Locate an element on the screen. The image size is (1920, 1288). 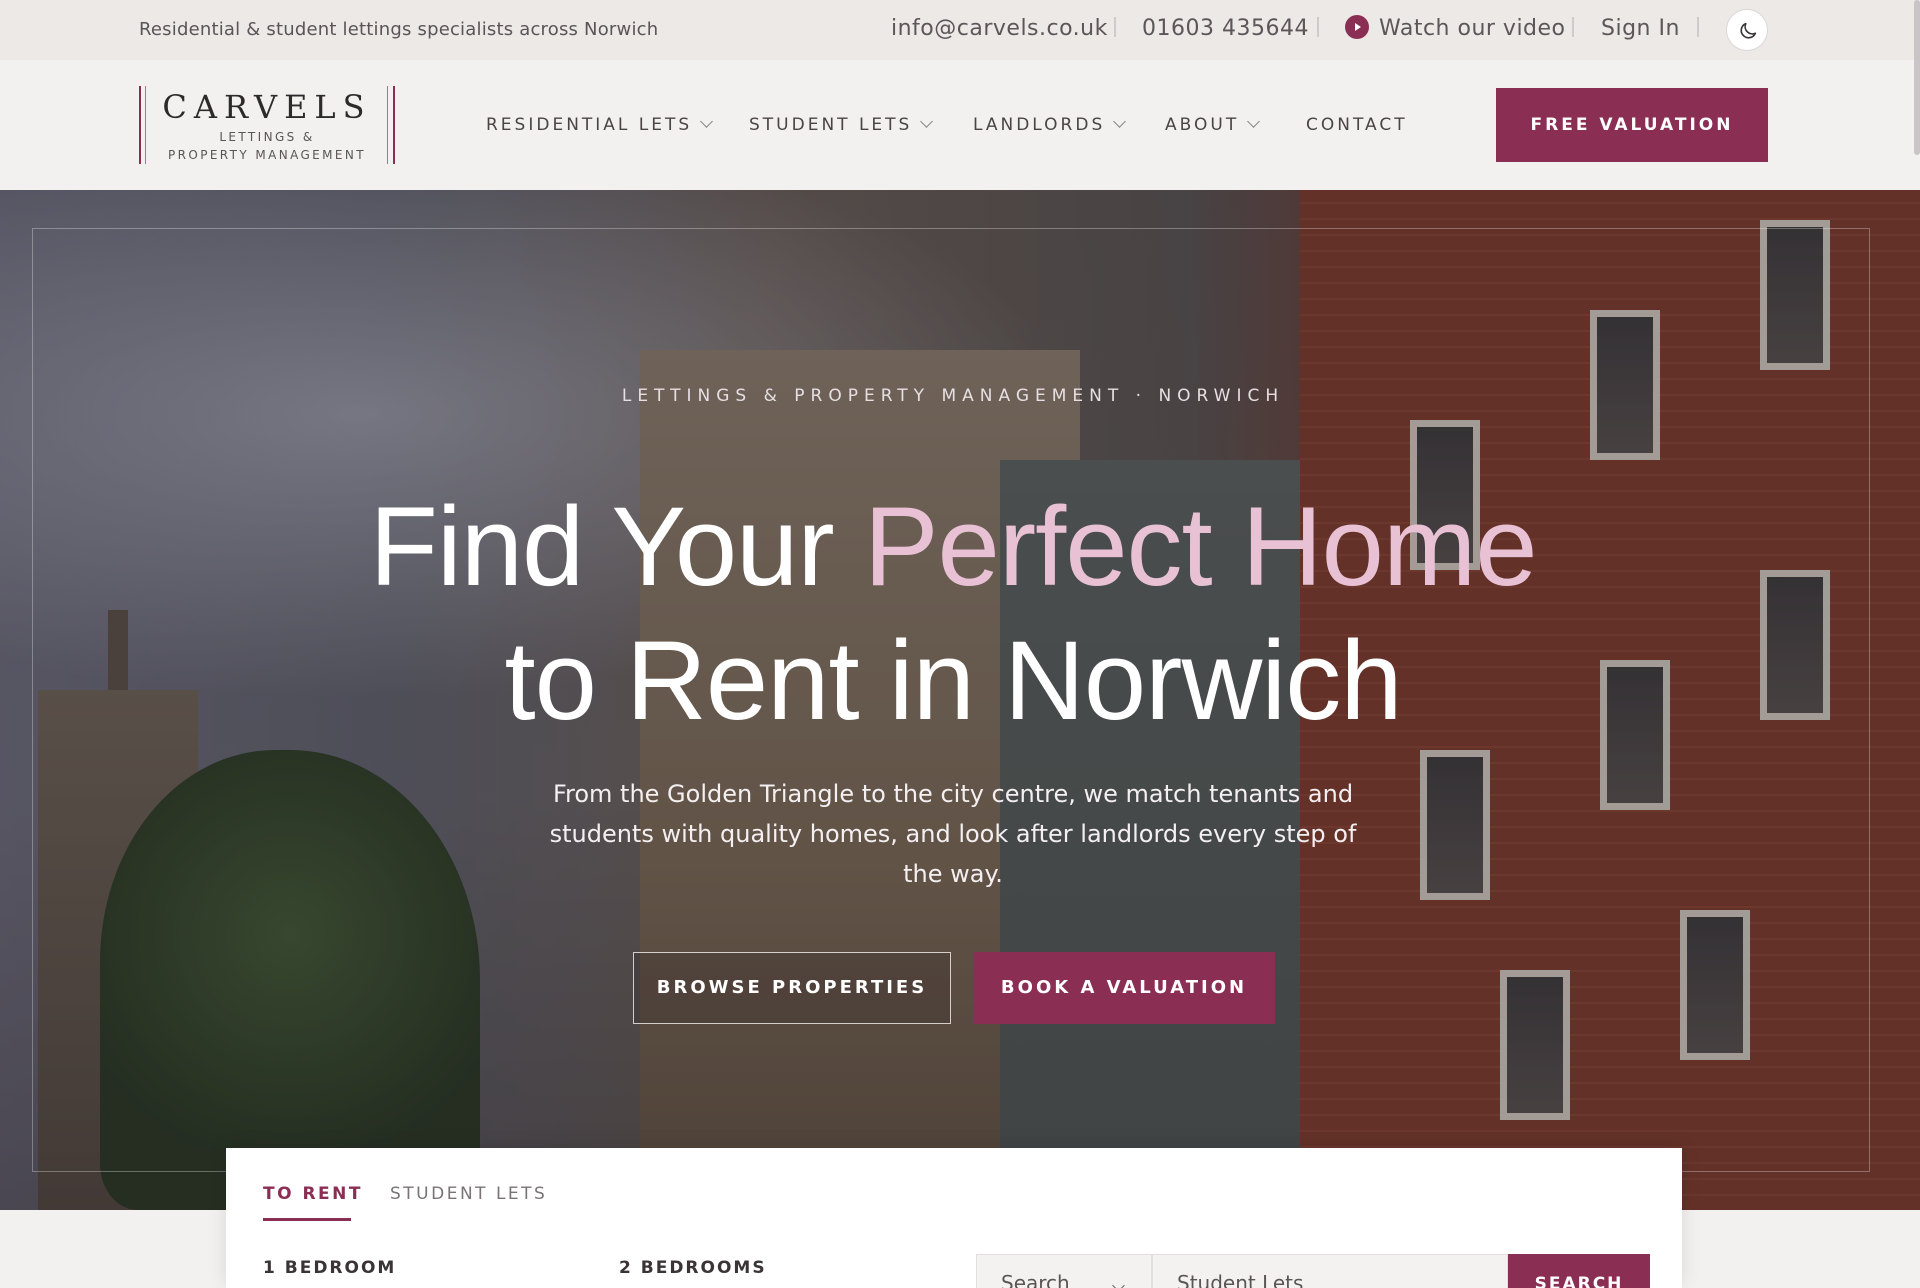
logo-subline: LETTINGS & is located at coordinates (267, 137).